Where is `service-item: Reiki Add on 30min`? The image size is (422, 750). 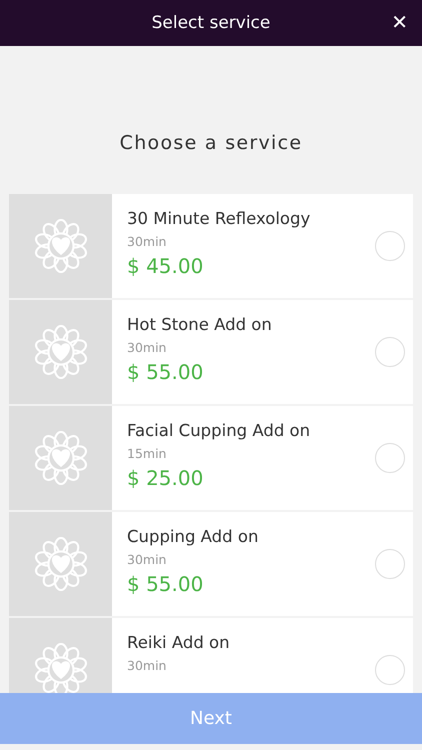
service-item: Reiki Add on 30min is located at coordinates (211, 655).